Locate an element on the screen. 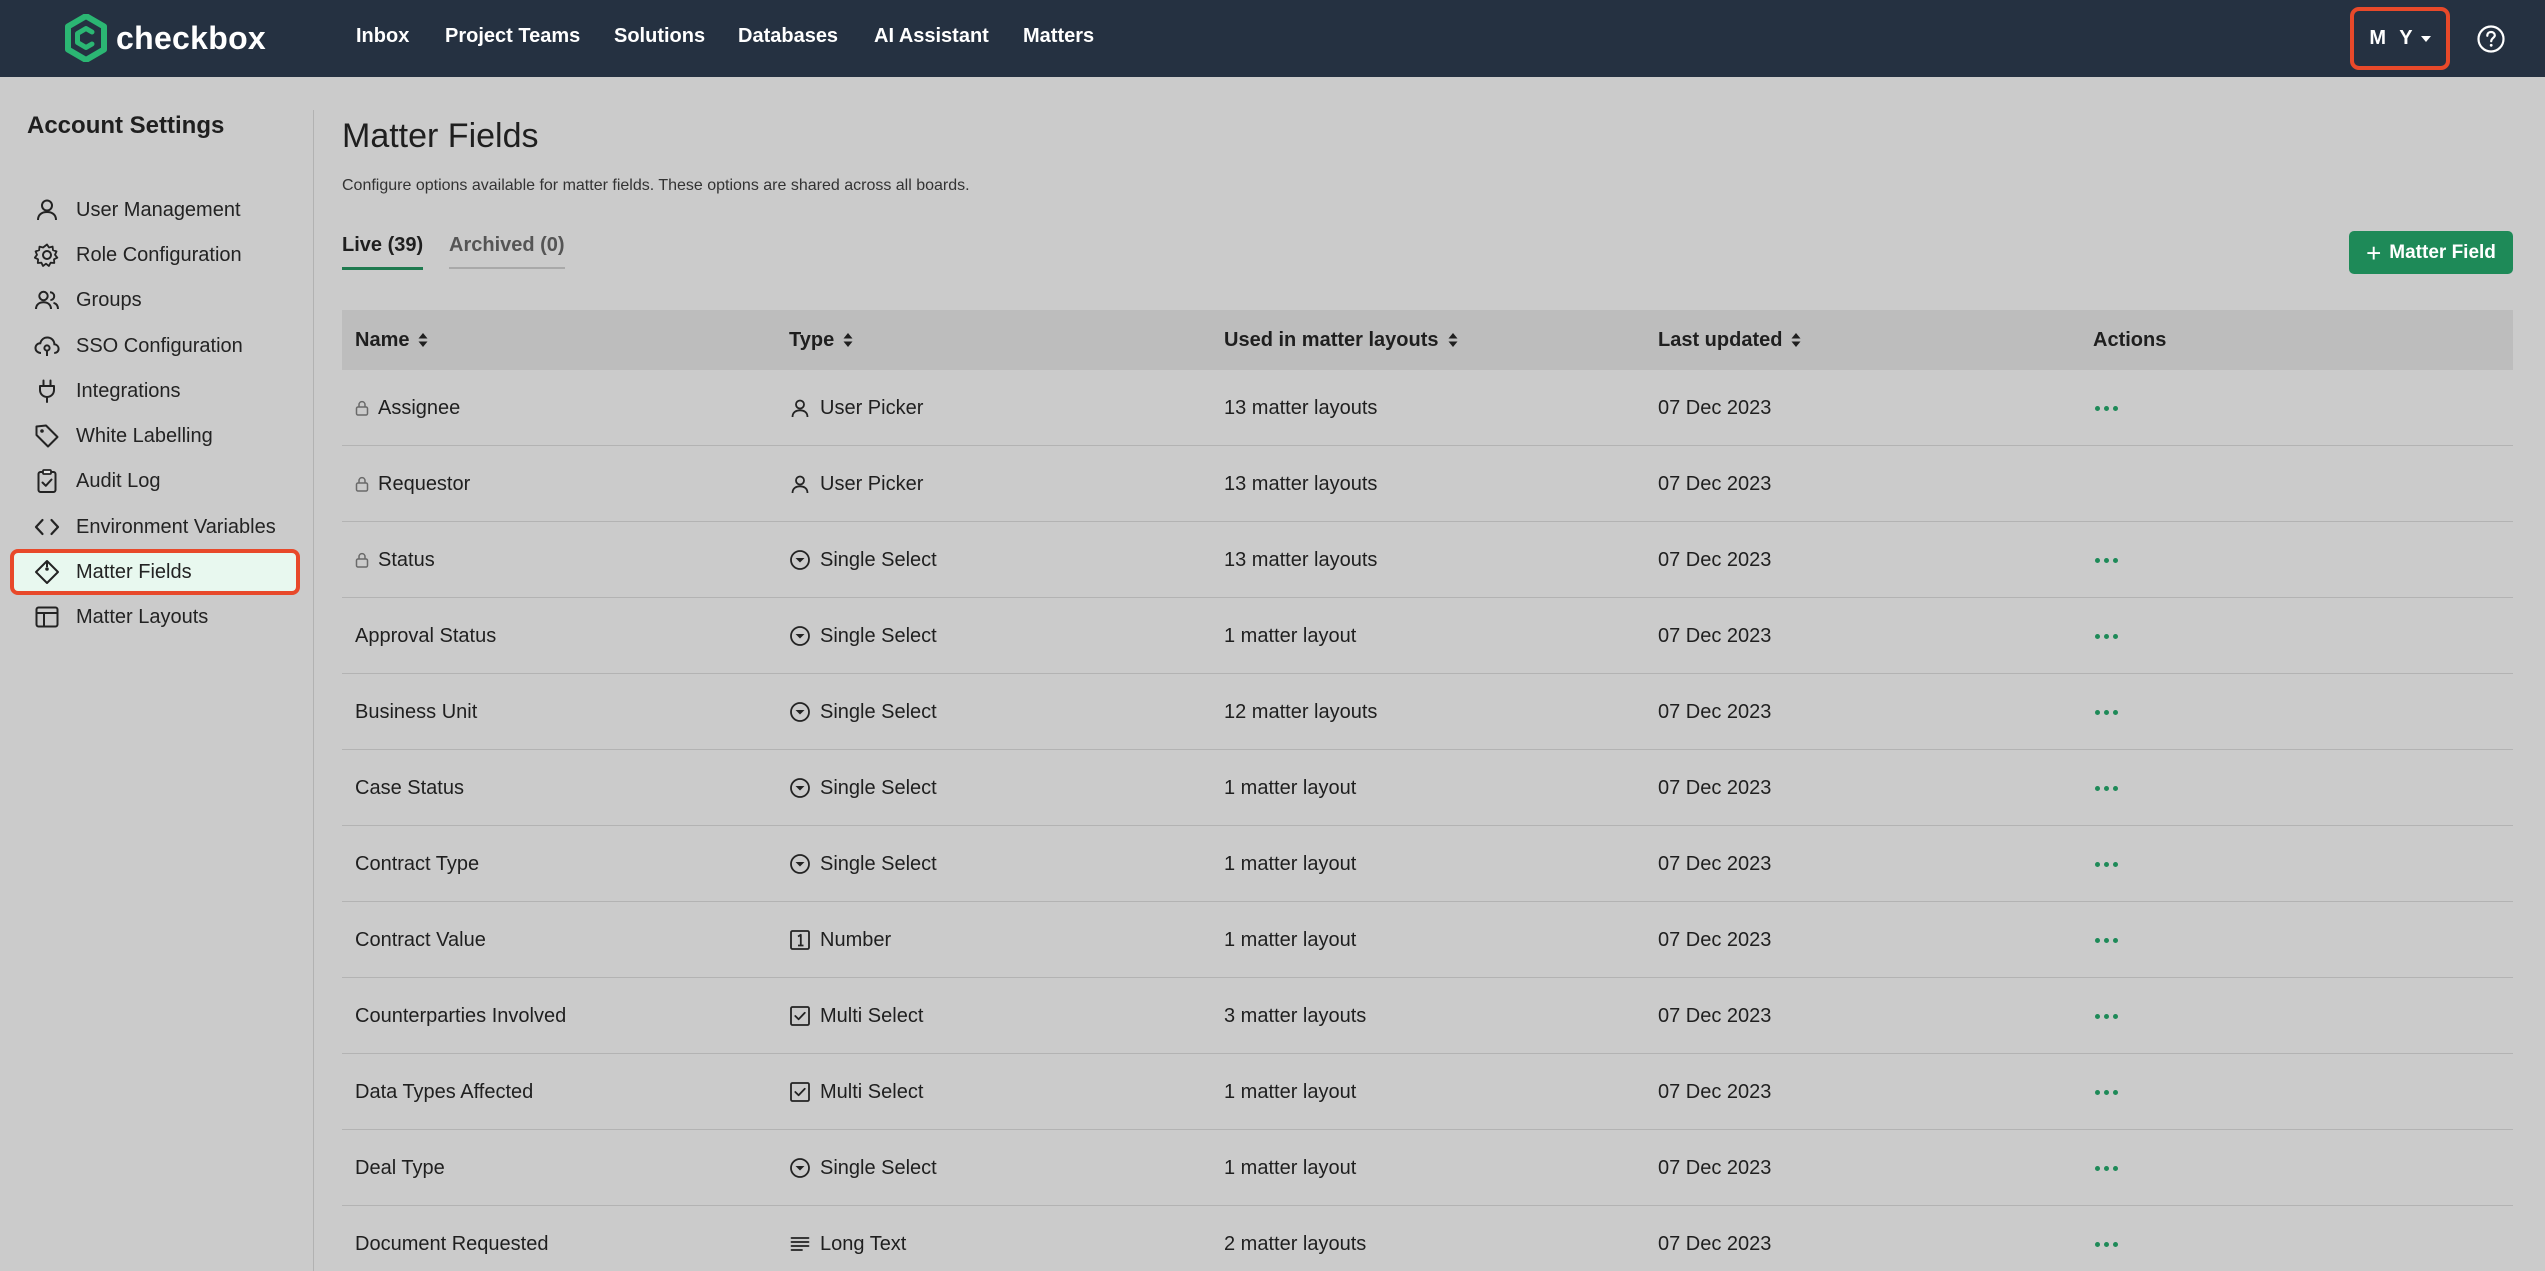  nav-matters: Matters is located at coordinates (1058, 36).